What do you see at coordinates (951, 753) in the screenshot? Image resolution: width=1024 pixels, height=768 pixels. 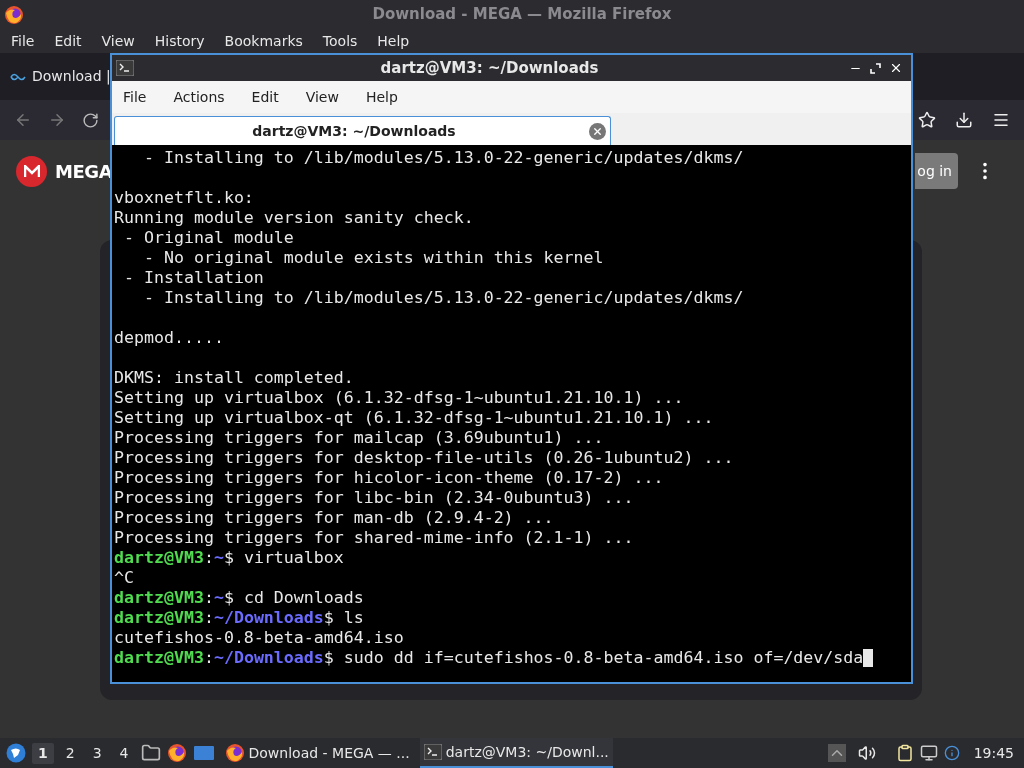 I see `notification-icon` at bounding box center [951, 753].